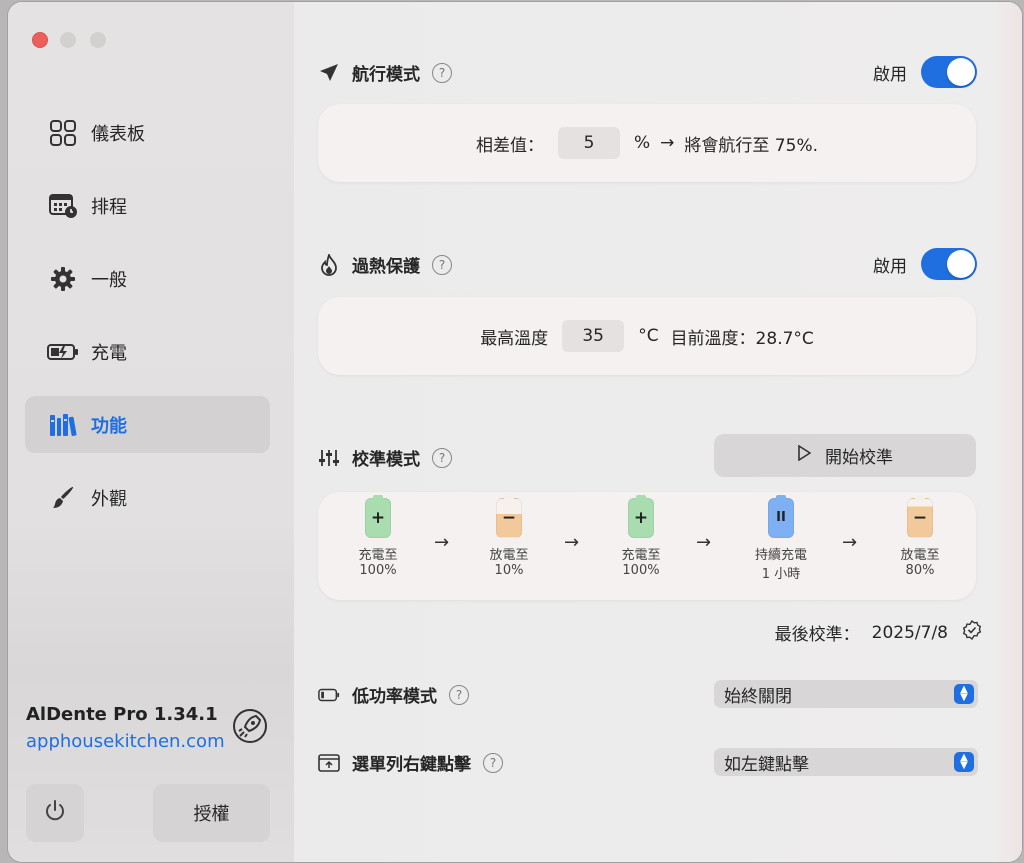 This screenshot has height=863, width=1024. I want to click on flame-icon, so click(329, 264).